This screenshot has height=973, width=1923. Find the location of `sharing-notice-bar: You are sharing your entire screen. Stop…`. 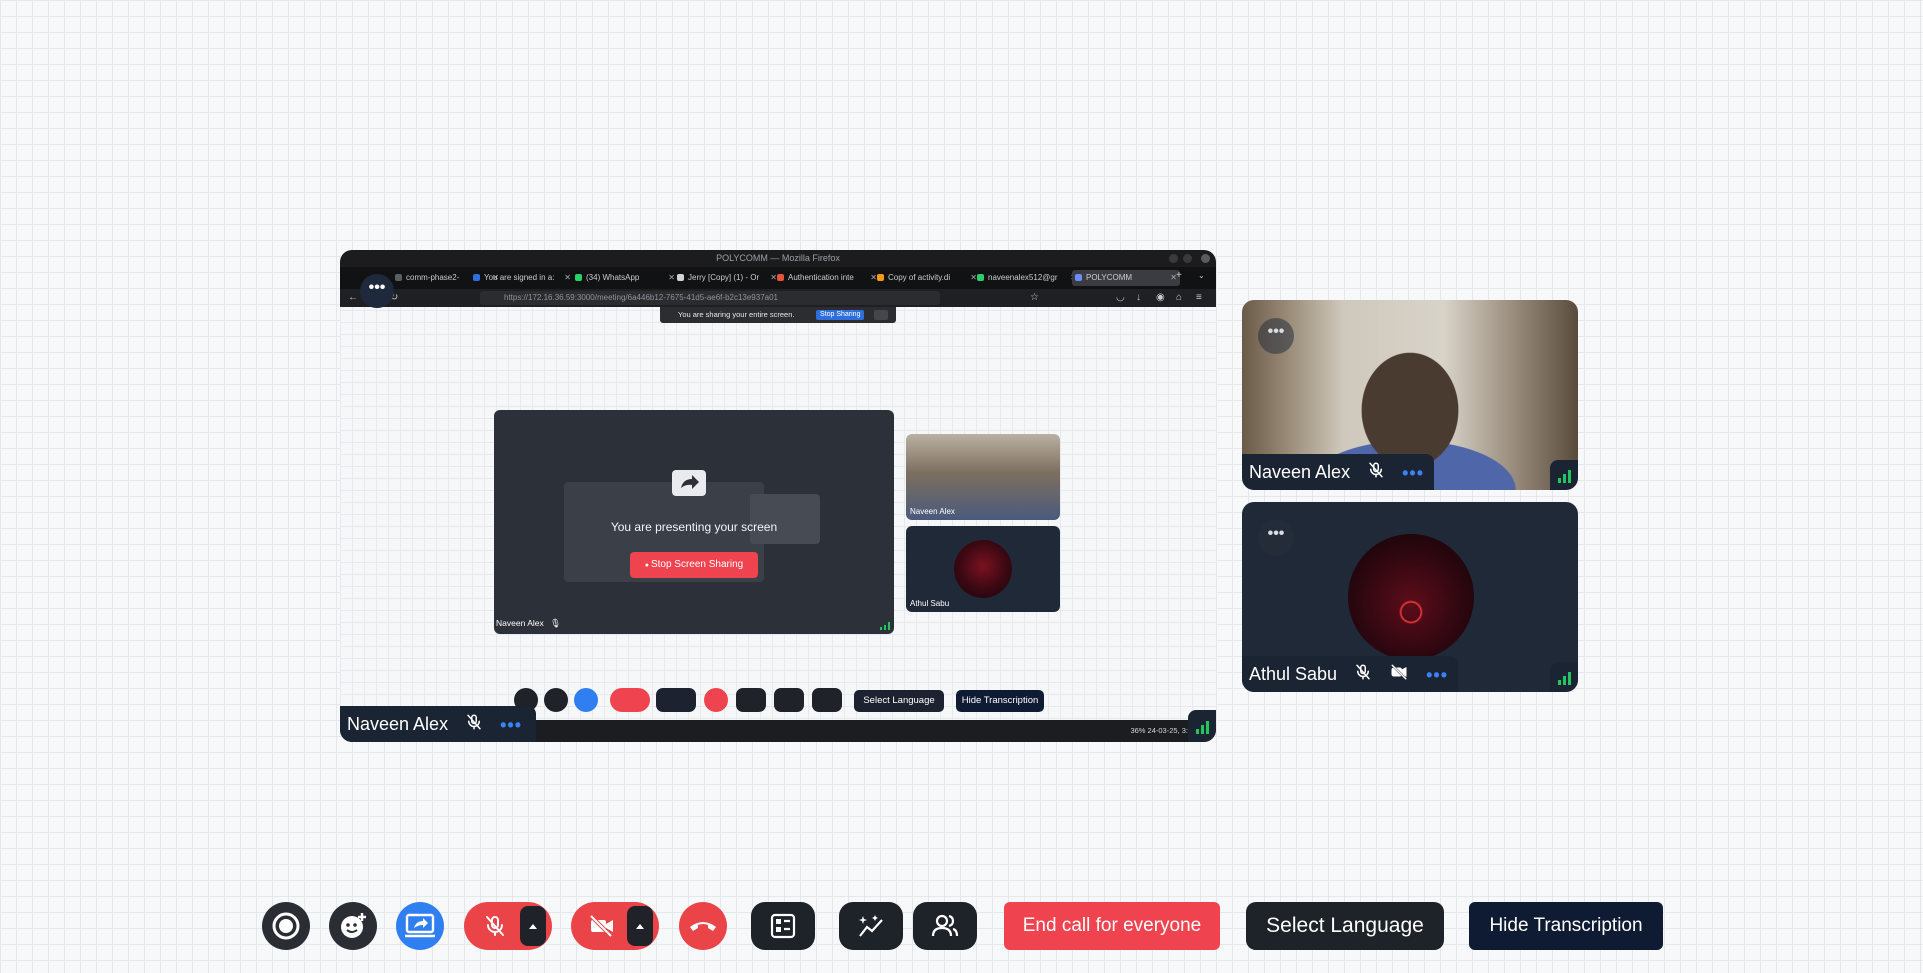

sharing-notice-bar: You are sharing your entire screen. Stop… is located at coordinates (778, 315).